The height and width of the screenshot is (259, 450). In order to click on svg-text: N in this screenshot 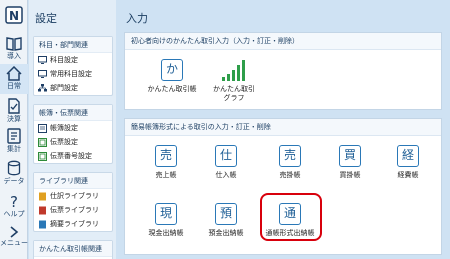, I will do `click(14, 16)`.